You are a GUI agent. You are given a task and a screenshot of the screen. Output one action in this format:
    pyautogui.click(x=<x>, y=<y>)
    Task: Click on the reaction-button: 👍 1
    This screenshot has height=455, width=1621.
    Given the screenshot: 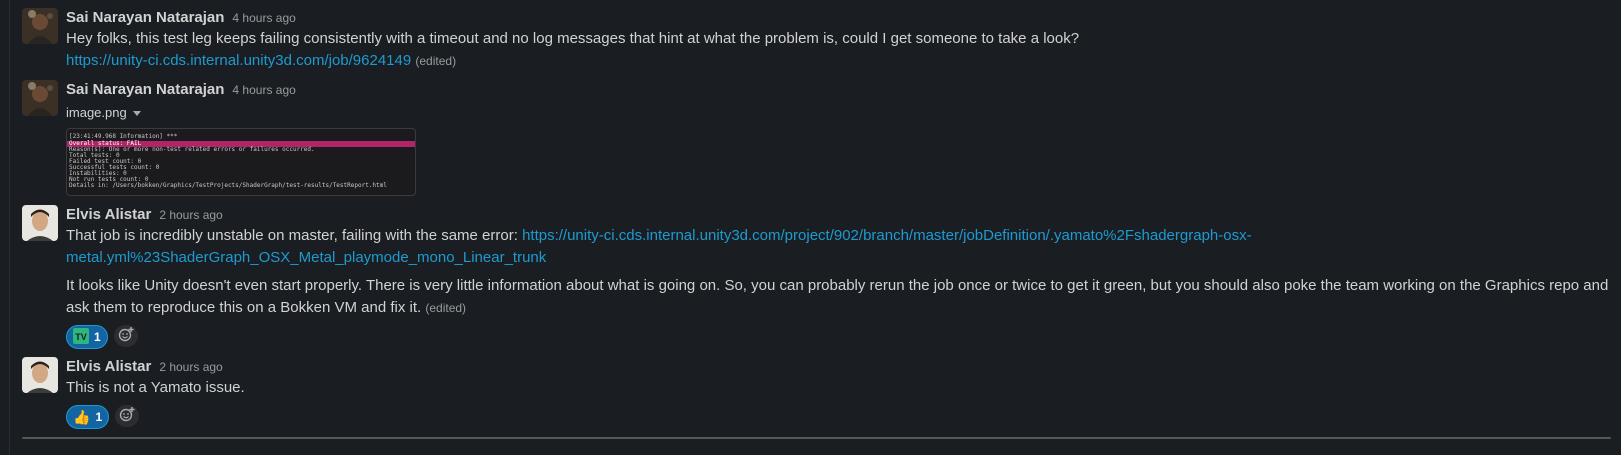 What is the action you would take?
    pyautogui.click(x=88, y=417)
    